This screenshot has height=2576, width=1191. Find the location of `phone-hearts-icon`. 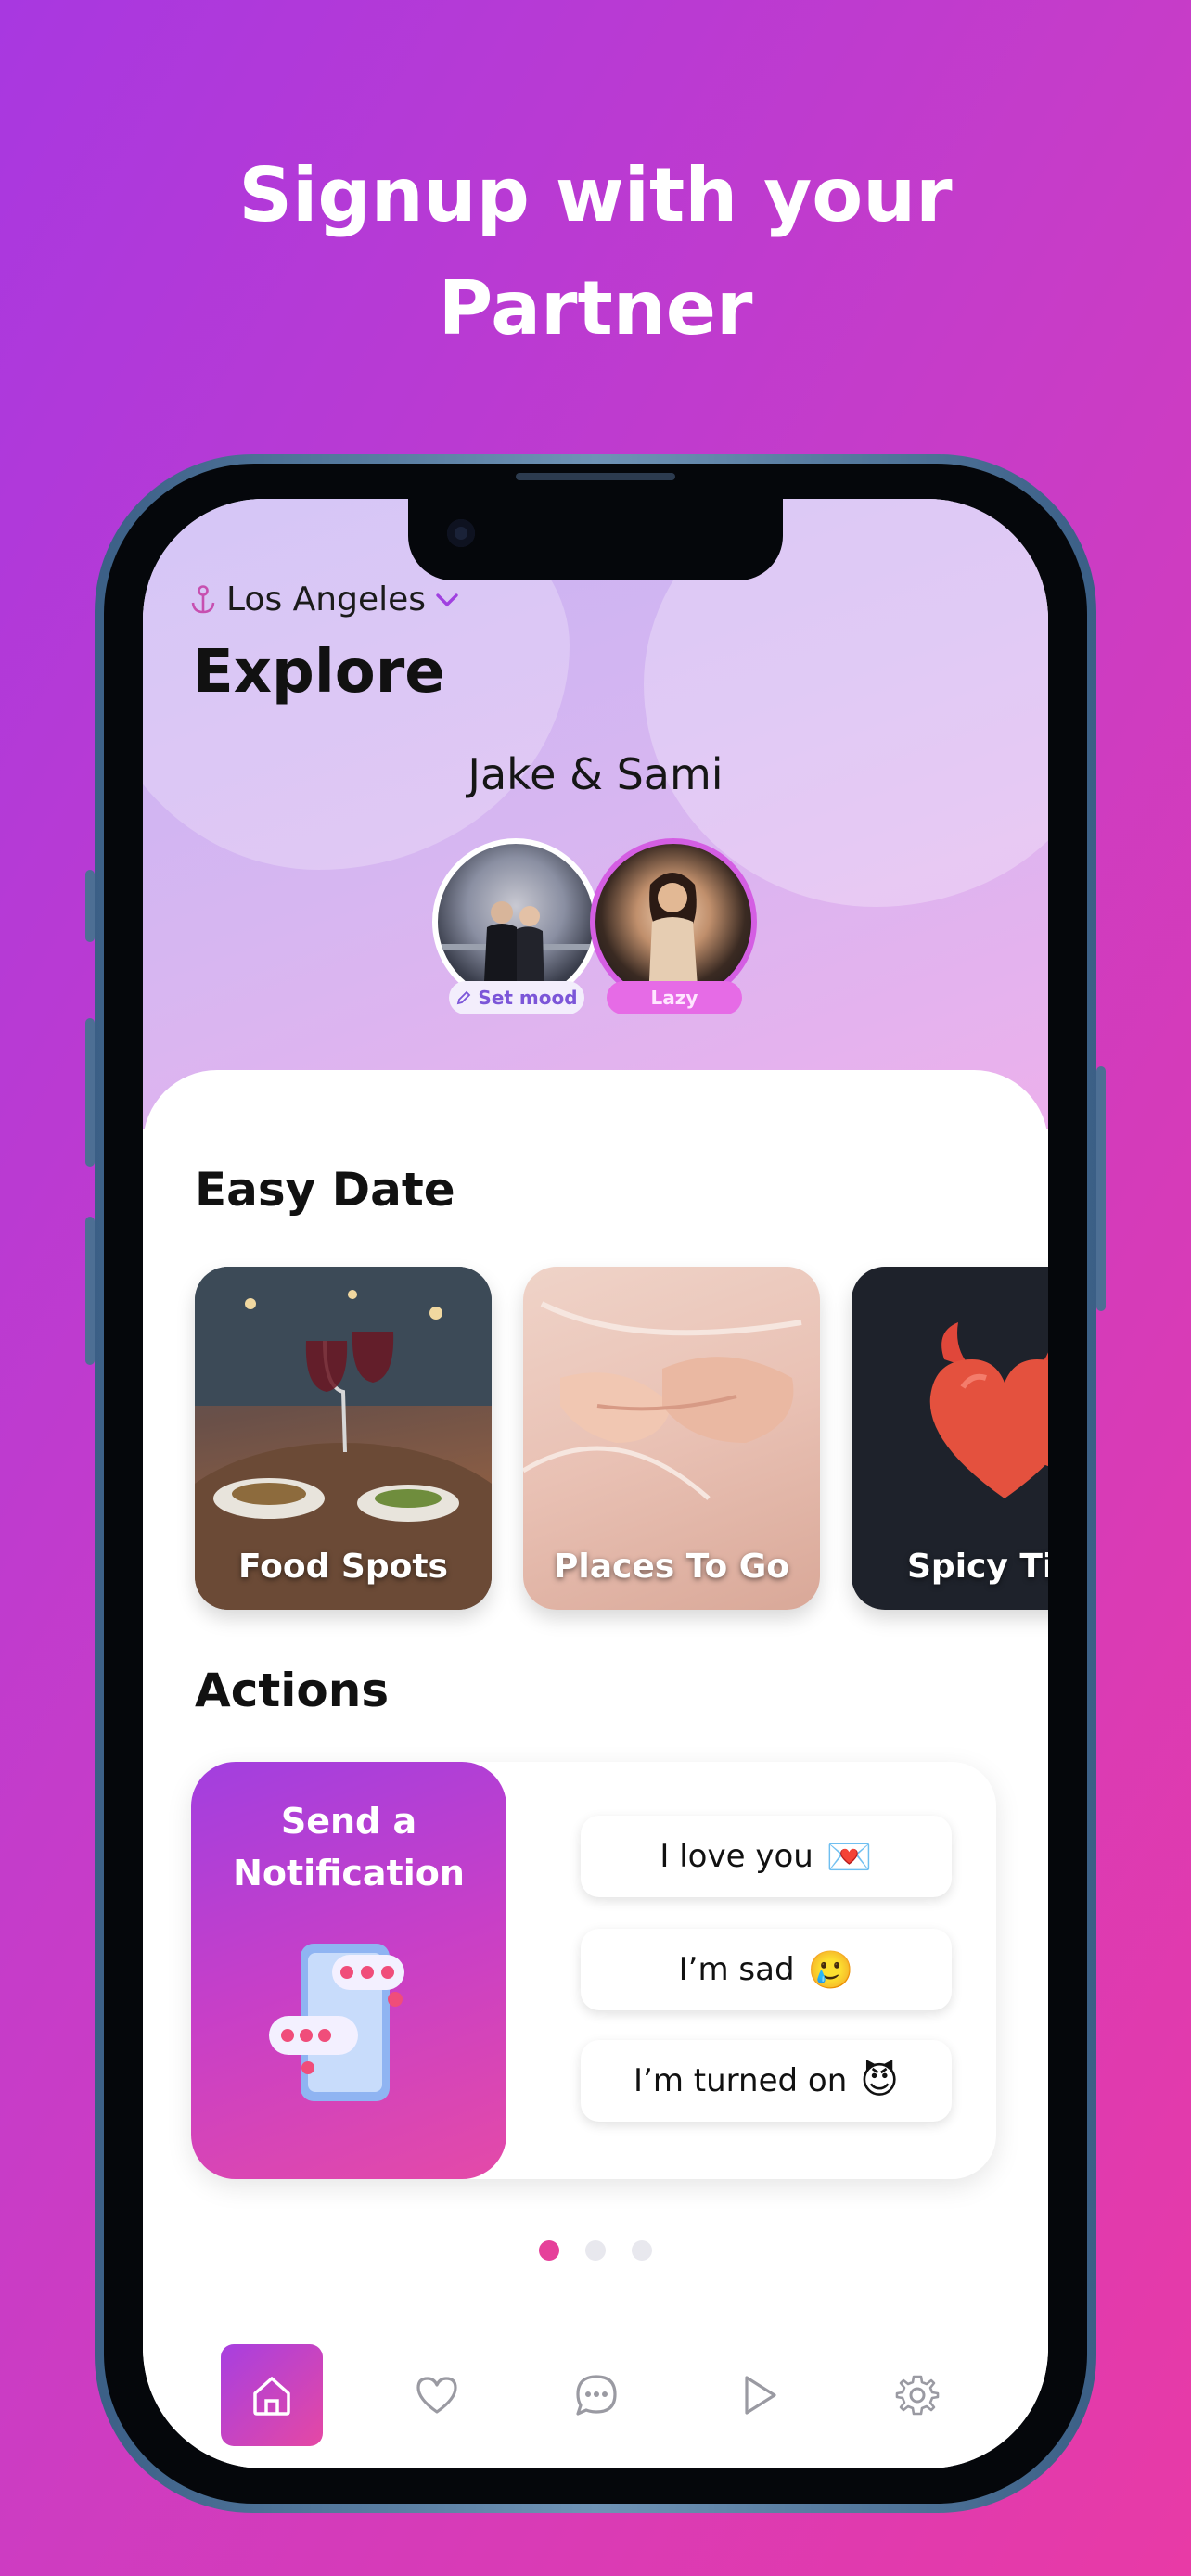

phone-hearts-icon is located at coordinates (336, 2022).